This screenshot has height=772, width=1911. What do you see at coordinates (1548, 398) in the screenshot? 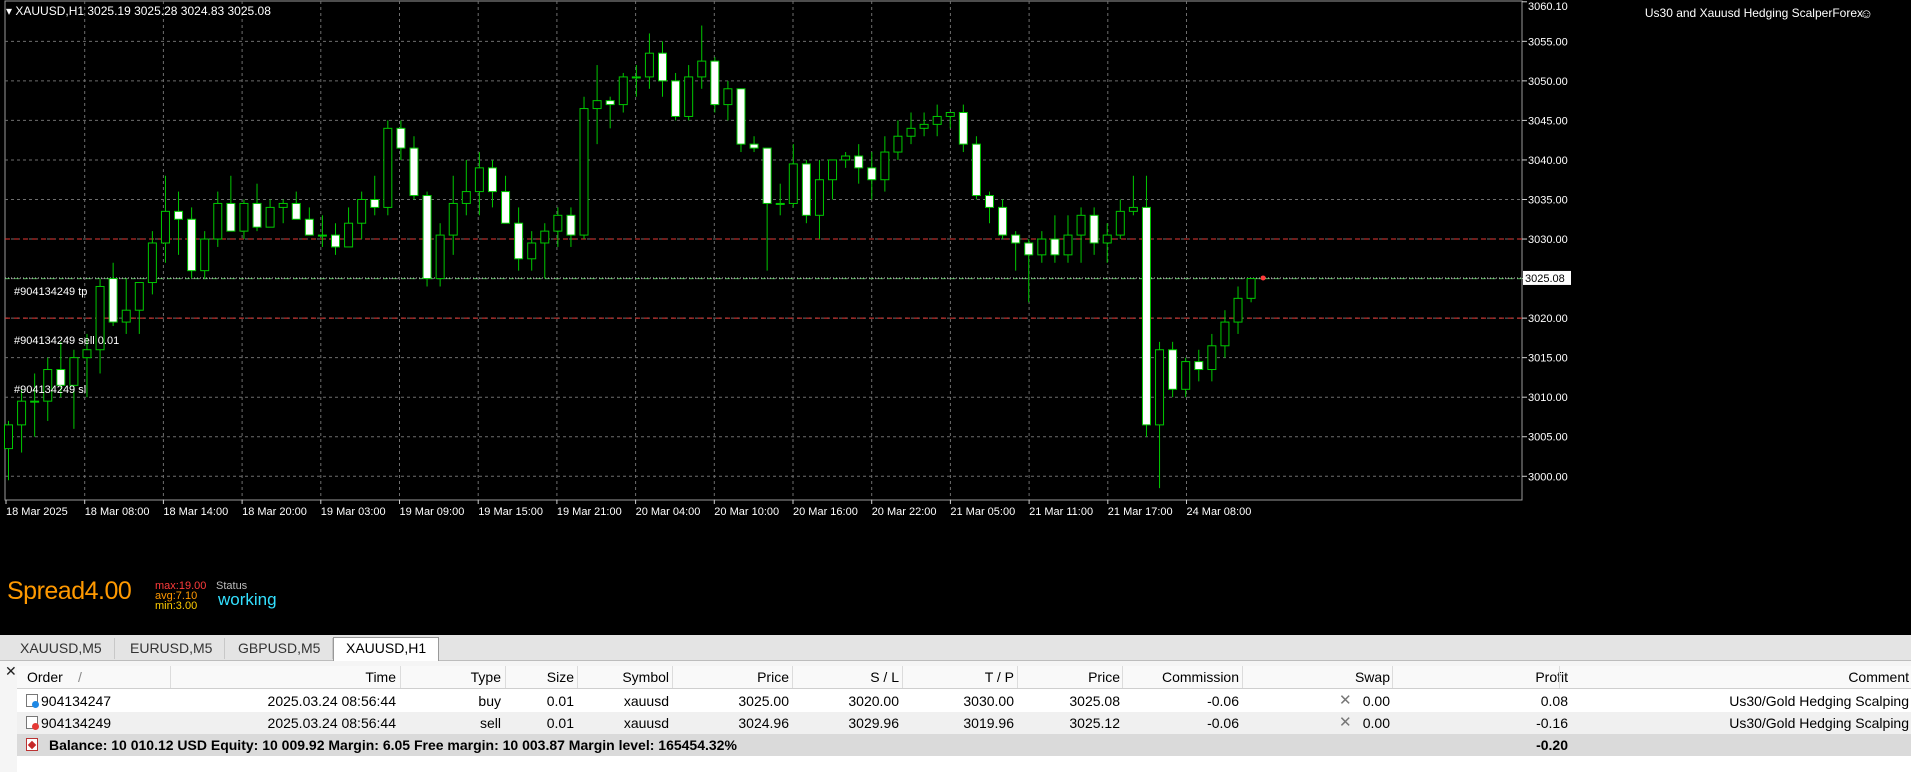
I see `y-tick-label: 3010.00` at bounding box center [1548, 398].